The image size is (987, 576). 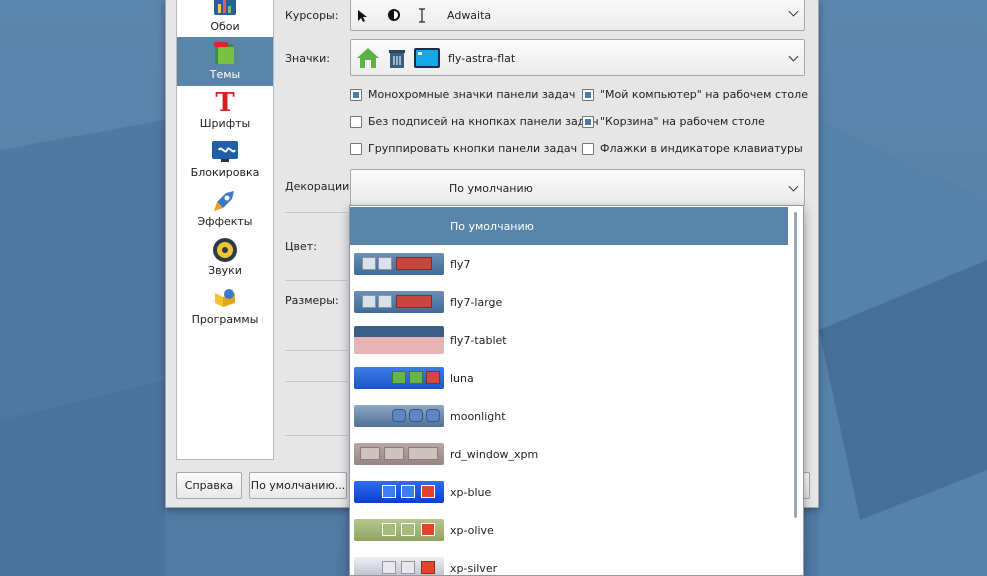 What do you see at coordinates (399, 416) in the screenshot?
I see `moonlight-preview-icon` at bounding box center [399, 416].